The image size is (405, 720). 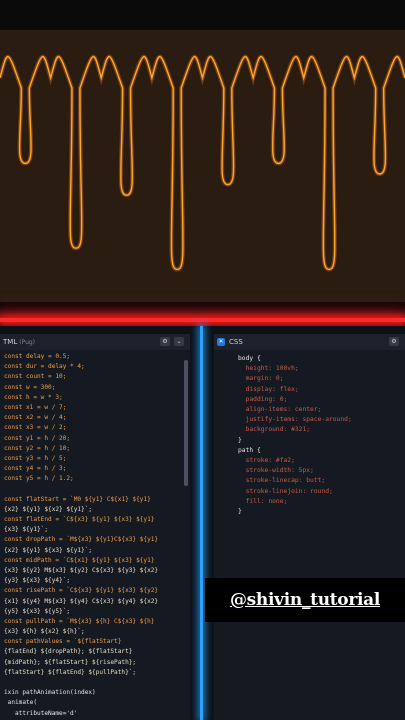 What do you see at coordinates (268, 389) in the screenshot?
I see `css-code-line: display: flex;` at bounding box center [268, 389].